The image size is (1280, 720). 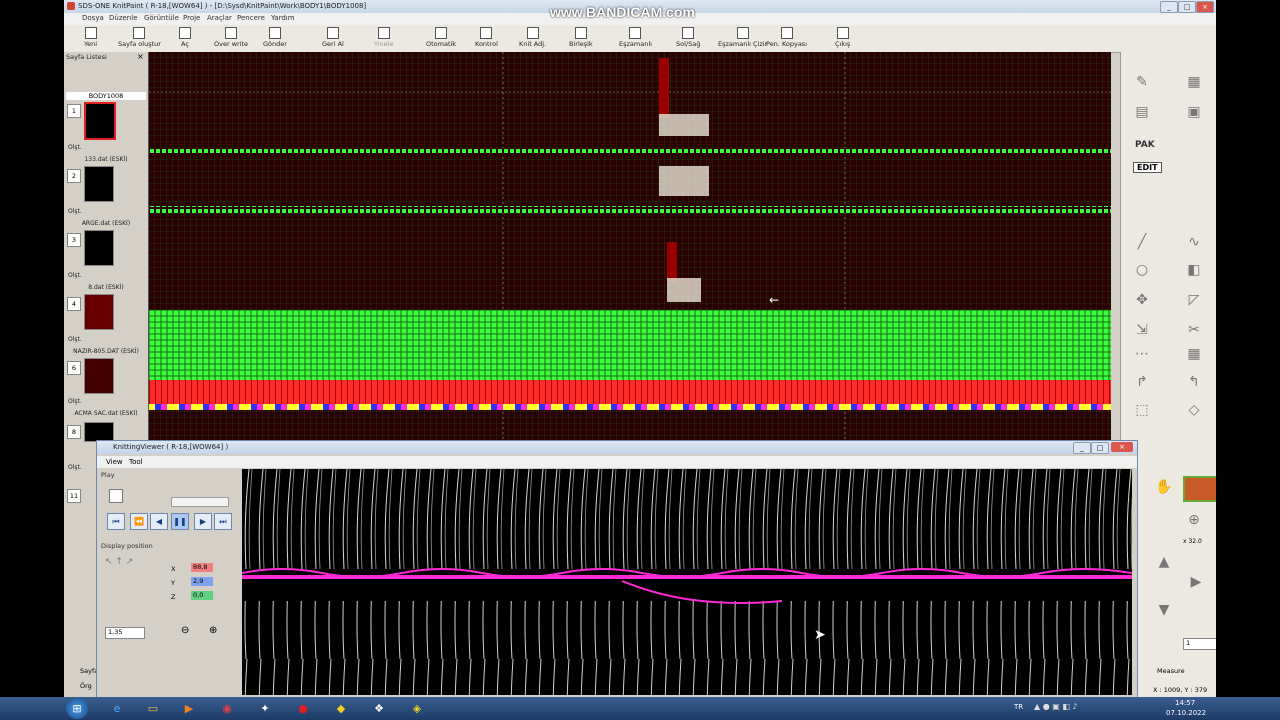 I want to click on zoom-out-icon: ⊖, so click(x=185, y=630).